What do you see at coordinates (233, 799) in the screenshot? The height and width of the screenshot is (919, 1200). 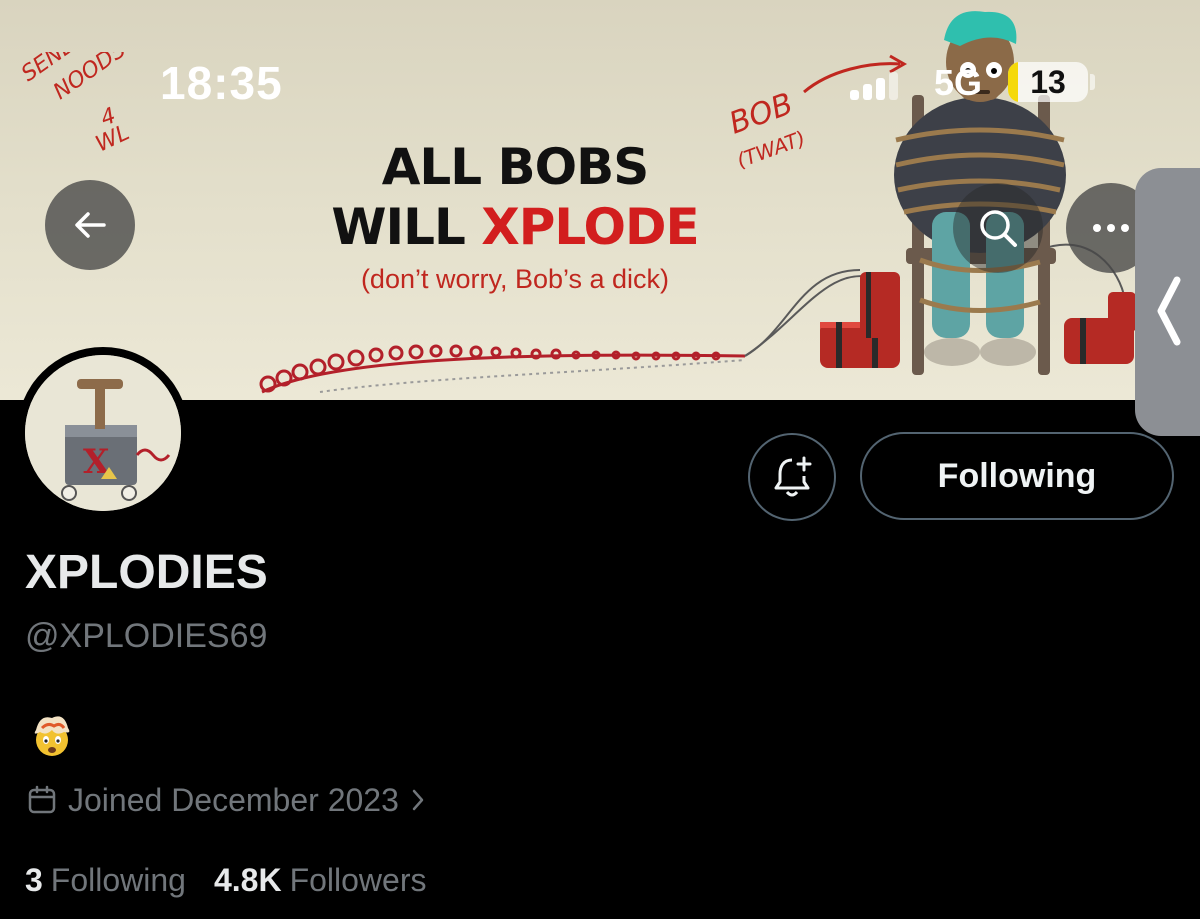 I see `joined-text: Joined December 2023` at bounding box center [233, 799].